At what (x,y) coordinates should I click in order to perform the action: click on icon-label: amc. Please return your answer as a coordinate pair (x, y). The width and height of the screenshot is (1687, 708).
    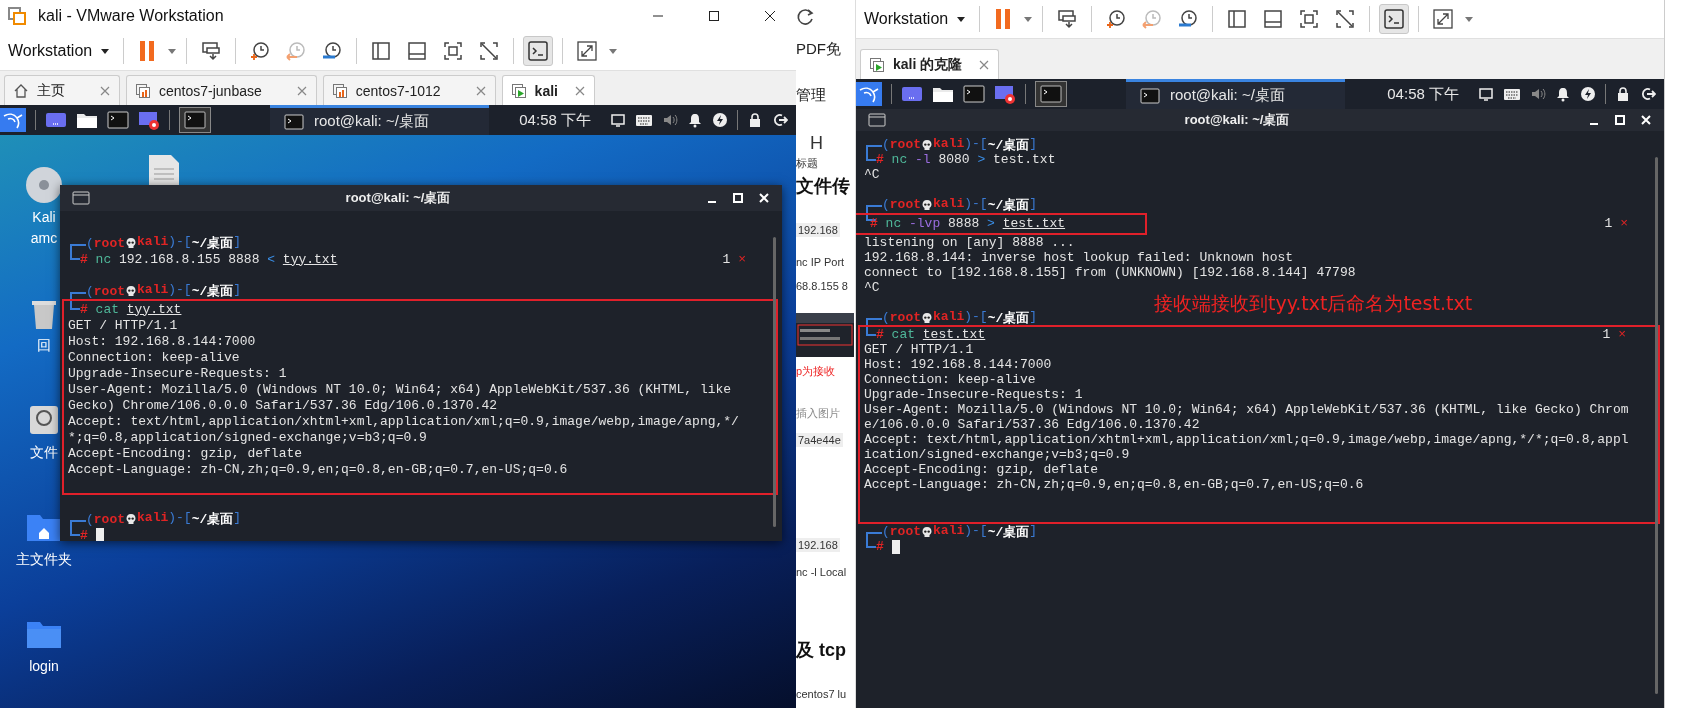
    Looking at the image, I should click on (44, 238).